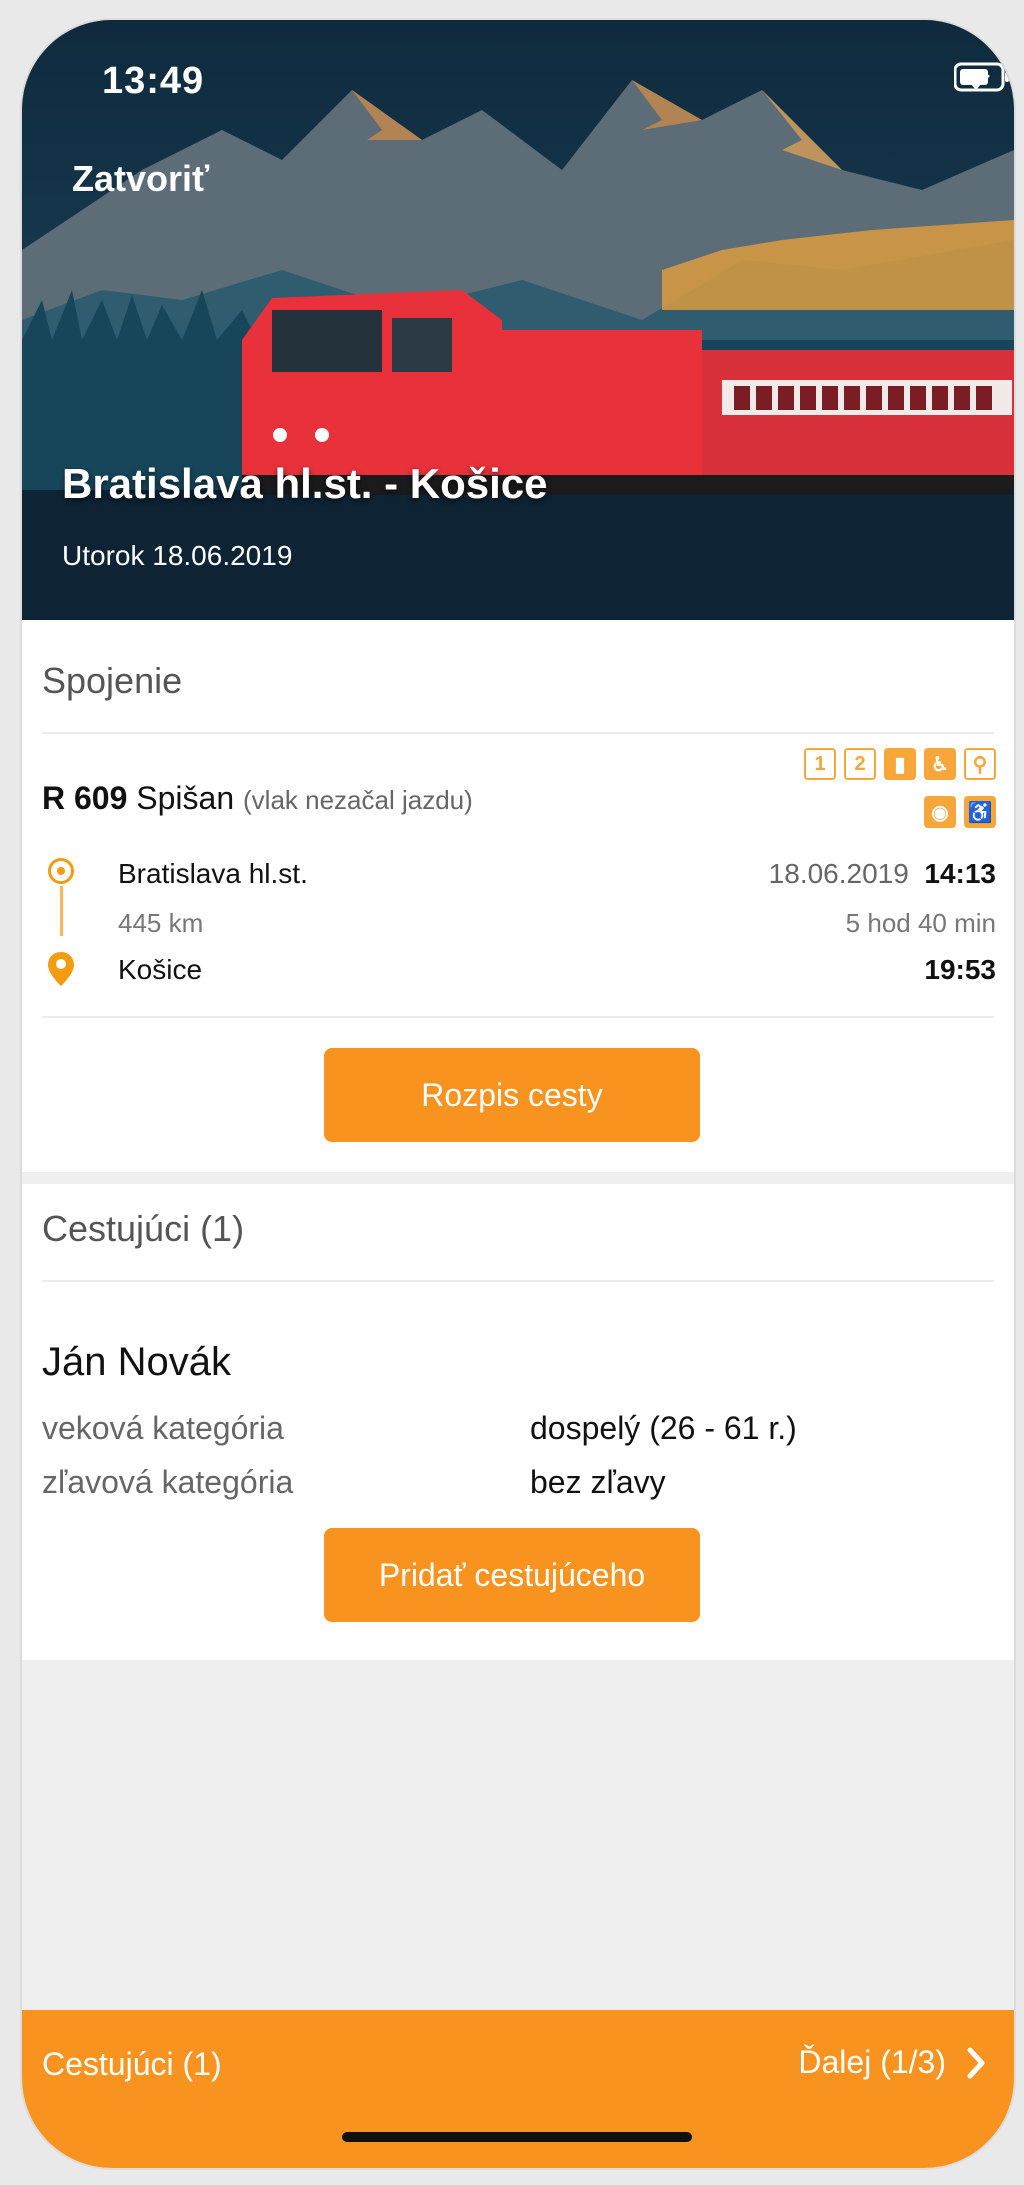 The height and width of the screenshot is (2185, 1024). I want to click on departure-datetime: 18.06.2019 14:13, so click(882, 874).